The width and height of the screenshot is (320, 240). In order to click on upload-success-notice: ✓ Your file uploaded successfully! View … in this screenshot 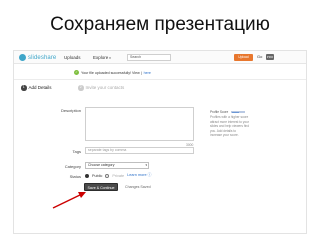, I will do `click(112, 72)`.